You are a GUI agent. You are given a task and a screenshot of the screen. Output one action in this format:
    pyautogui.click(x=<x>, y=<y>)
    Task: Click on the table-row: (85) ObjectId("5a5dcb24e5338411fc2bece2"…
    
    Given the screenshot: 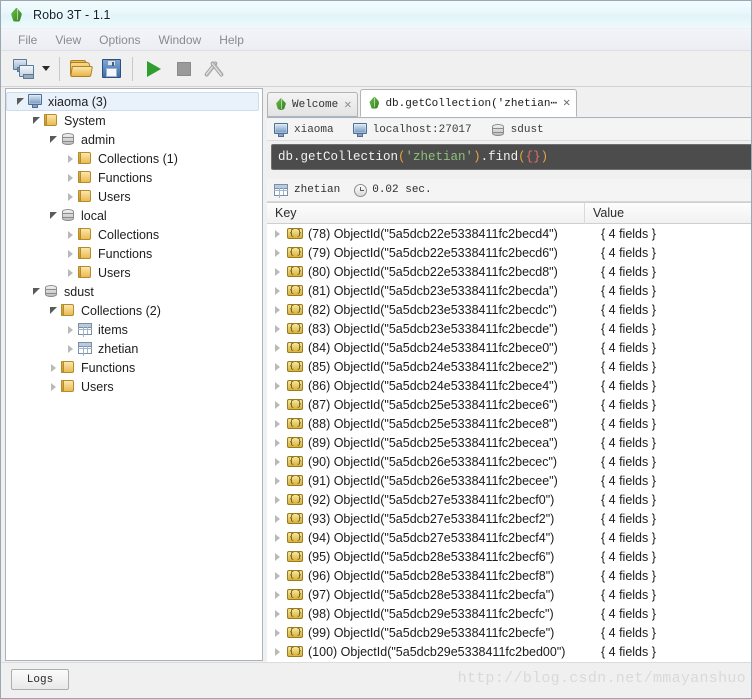 What is the action you would take?
    pyautogui.click(x=509, y=366)
    